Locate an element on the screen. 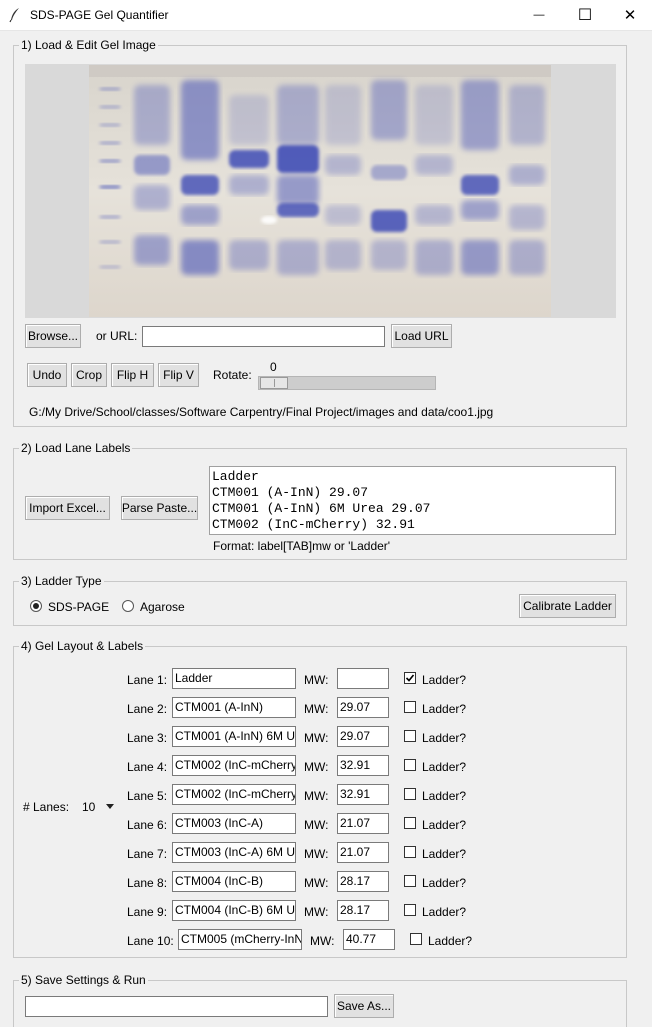 The image size is (652, 1027). section-label: 2) Load Lane Labels is located at coordinates (76, 448).